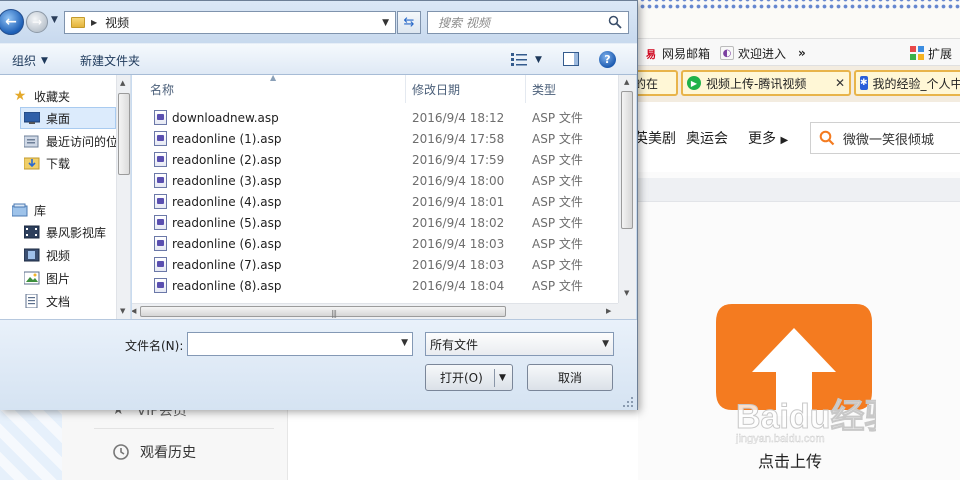 The width and height of the screenshot is (960, 480). What do you see at coordinates (376, 89) in the screenshot?
I see `column-headers: 名称 ▲ 修改日期 类型` at bounding box center [376, 89].